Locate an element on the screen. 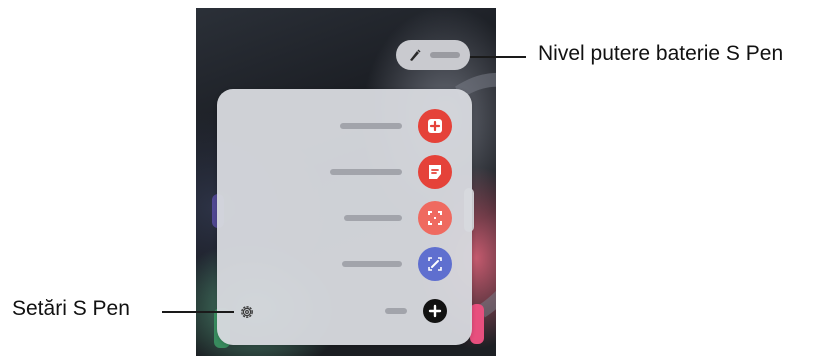  create-note-icon is located at coordinates (435, 126).